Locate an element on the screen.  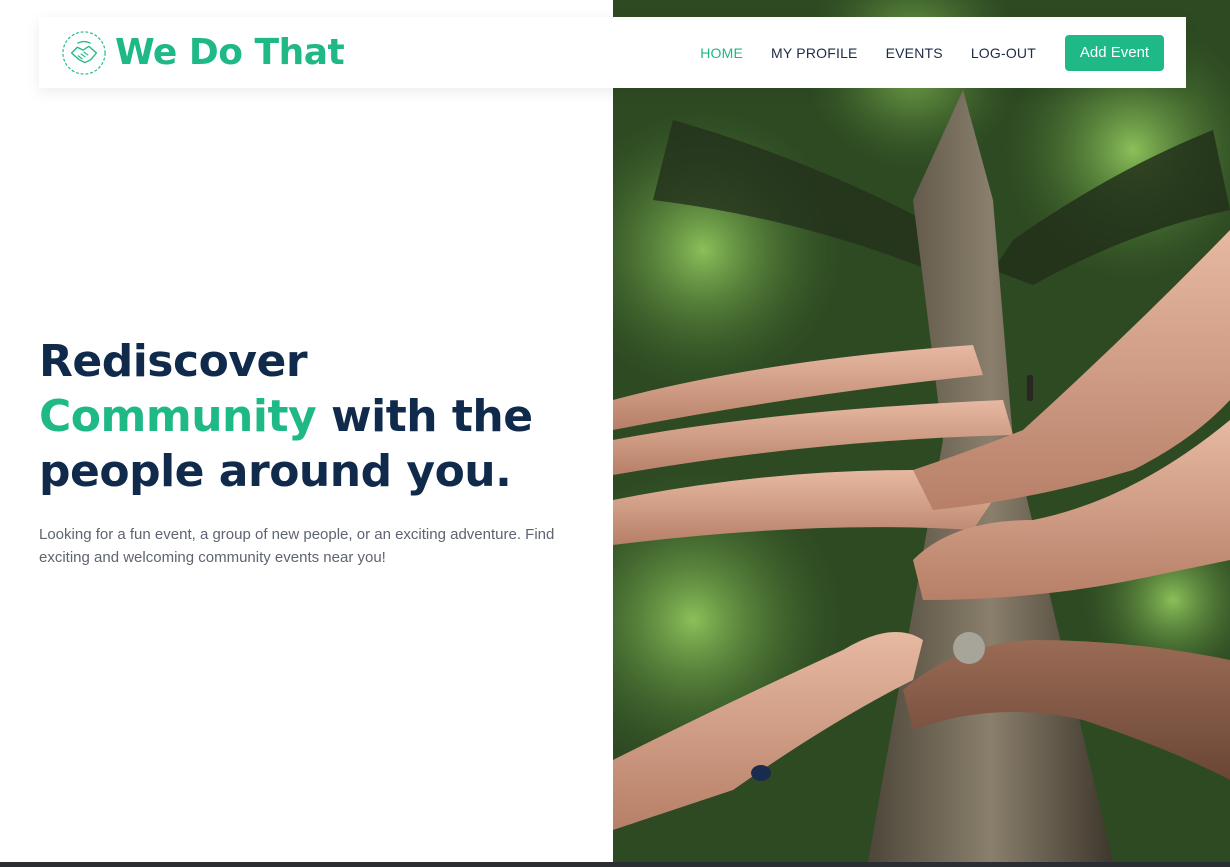
headline-accent: Community is located at coordinates (178, 416).